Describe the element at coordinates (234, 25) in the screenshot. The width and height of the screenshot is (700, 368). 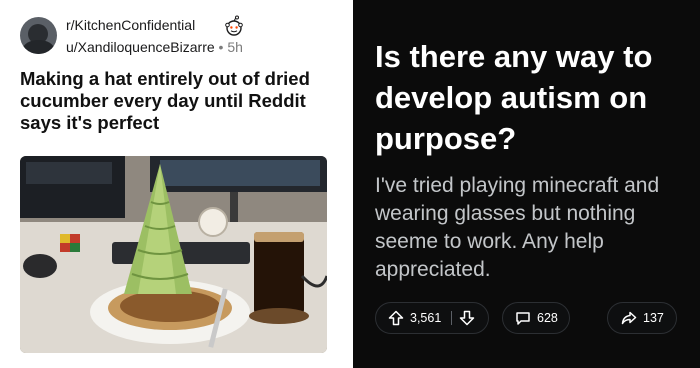
I see `reddit-snoo-icon` at that location.